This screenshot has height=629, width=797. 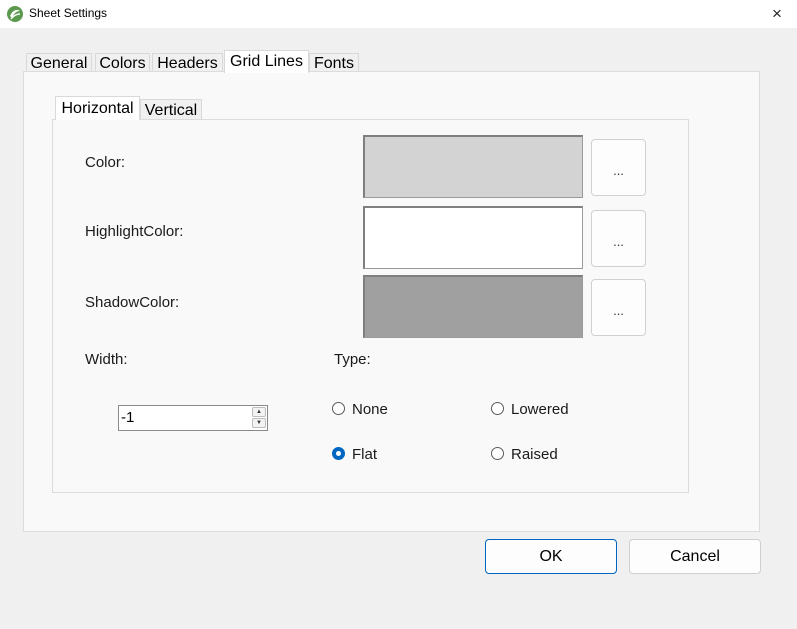 What do you see at coordinates (59, 62) in the screenshot?
I see `tab-general: General` at bounding box center [59, 62].